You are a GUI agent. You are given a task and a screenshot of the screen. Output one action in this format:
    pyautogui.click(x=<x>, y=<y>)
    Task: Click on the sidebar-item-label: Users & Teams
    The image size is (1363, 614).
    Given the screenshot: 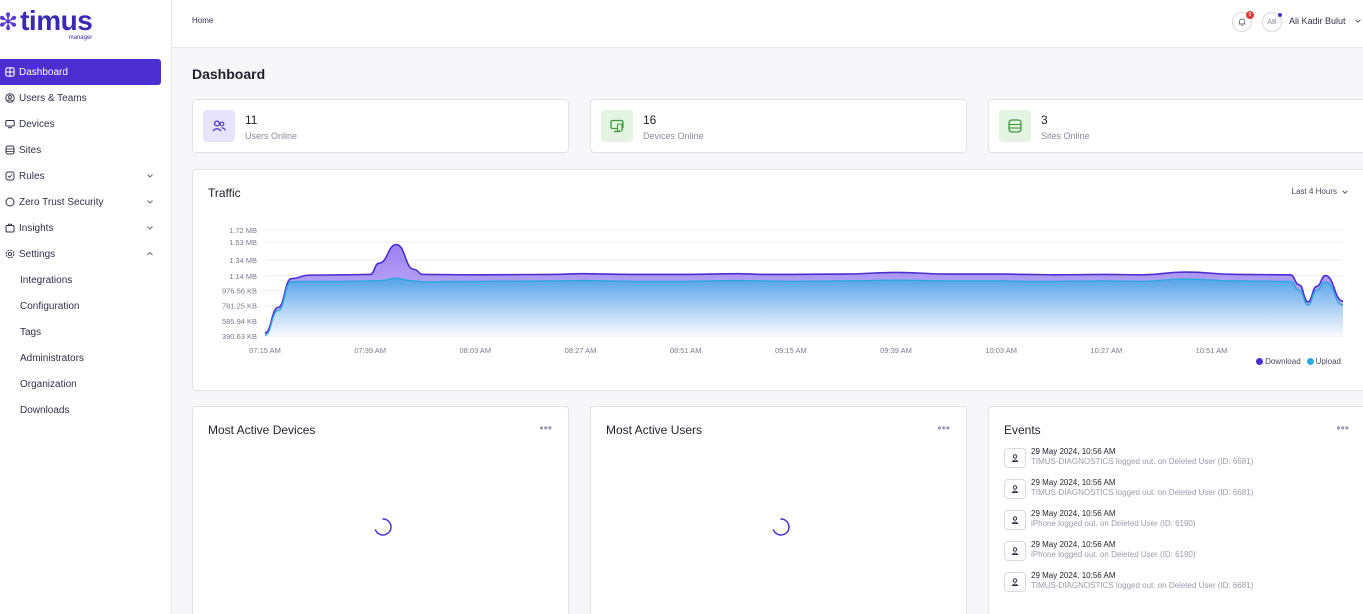 What is the action you would take?
    pyautogui.click(x=53, y=98)
    